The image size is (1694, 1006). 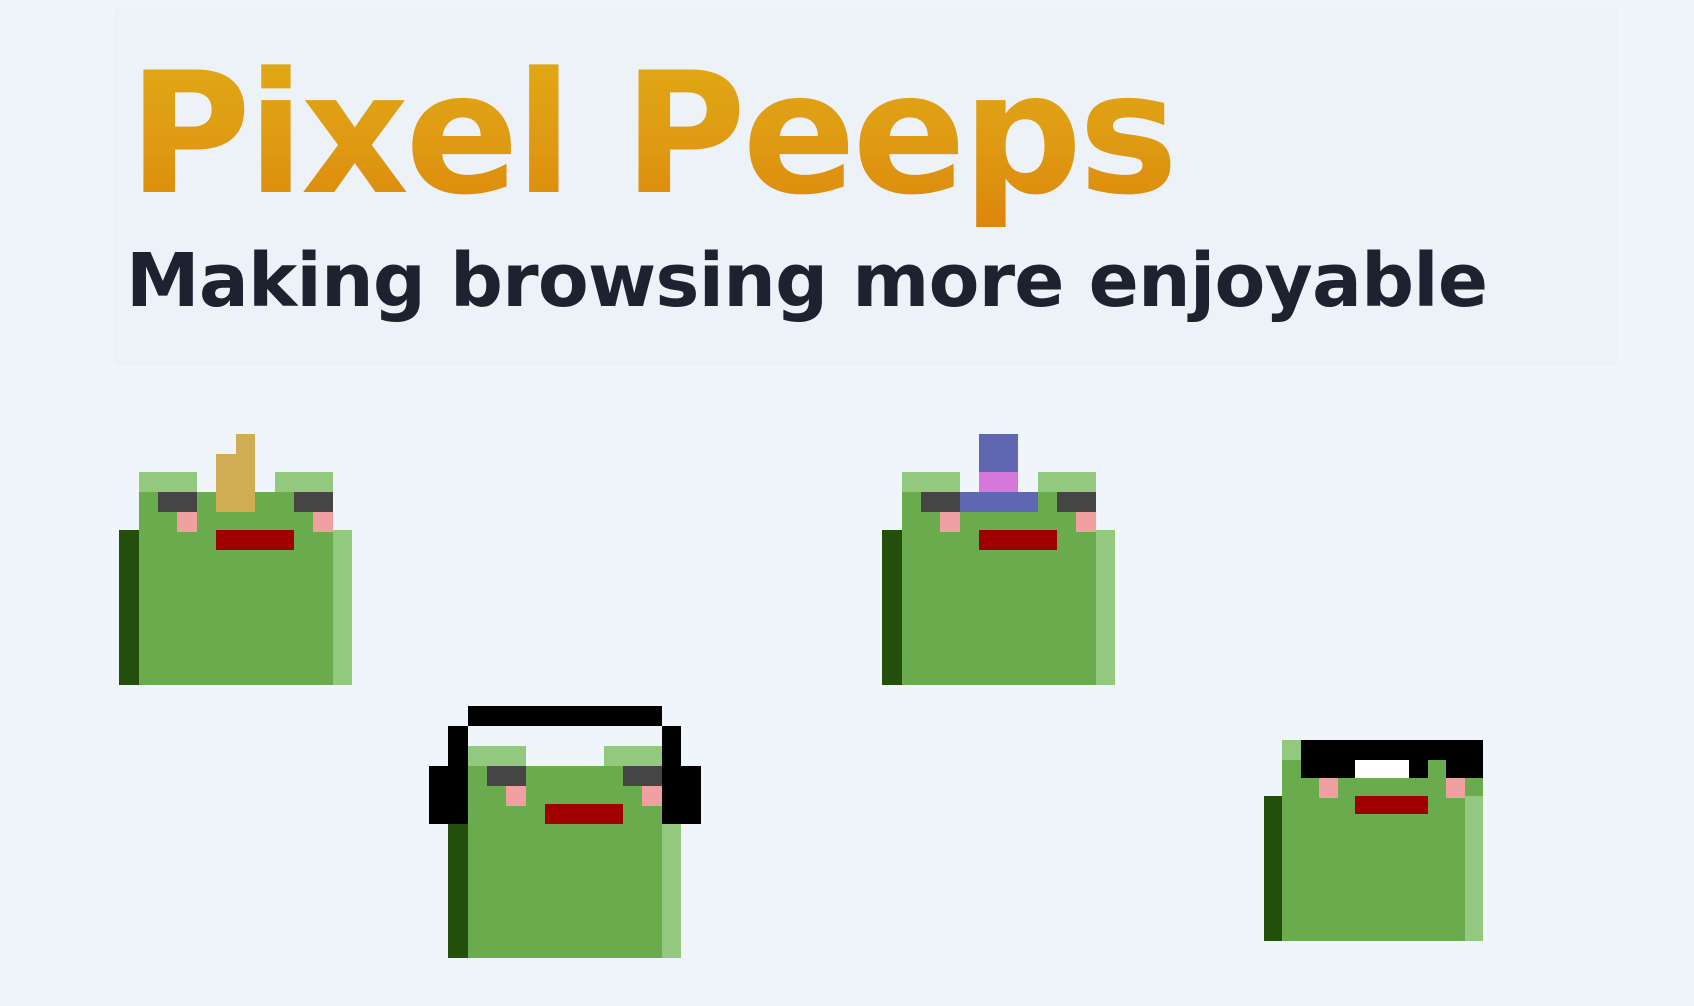 What do you see at coordinates (564, 852) in the screenshot?
I see `frog-icon` at bounding box center [564, 852].